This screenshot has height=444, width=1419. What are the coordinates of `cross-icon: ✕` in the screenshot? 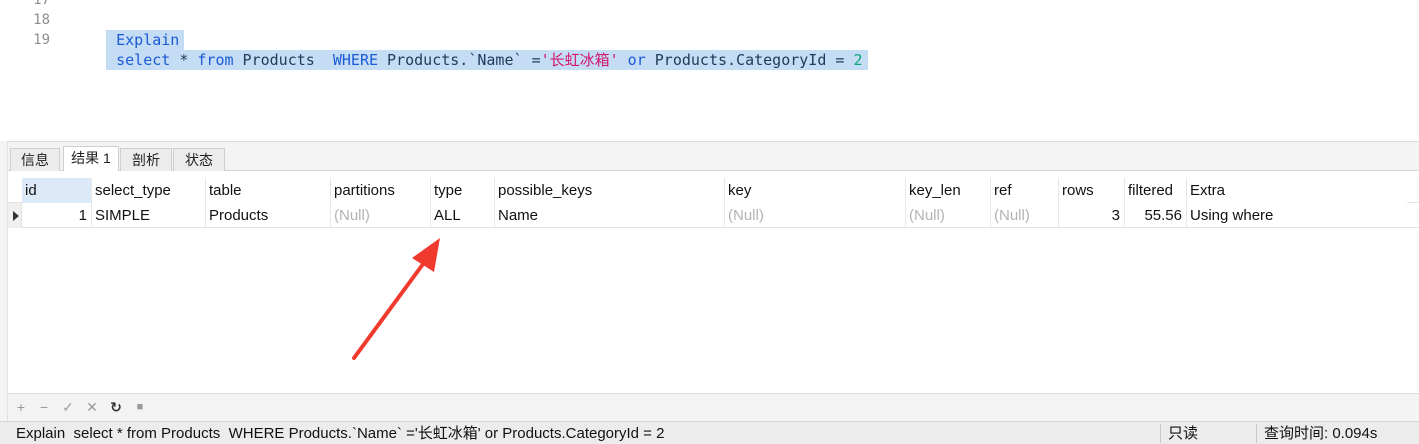 It's located at (92, 407).